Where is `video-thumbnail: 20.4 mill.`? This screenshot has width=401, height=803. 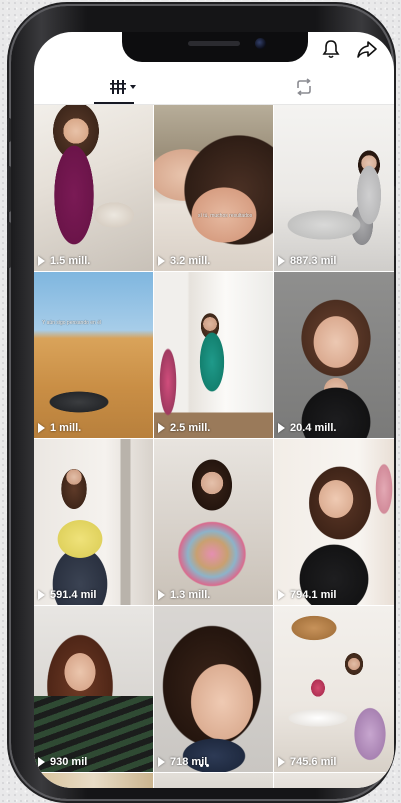
video-thumbnail: 20.4 mill. is located at coordinates (334, 355).